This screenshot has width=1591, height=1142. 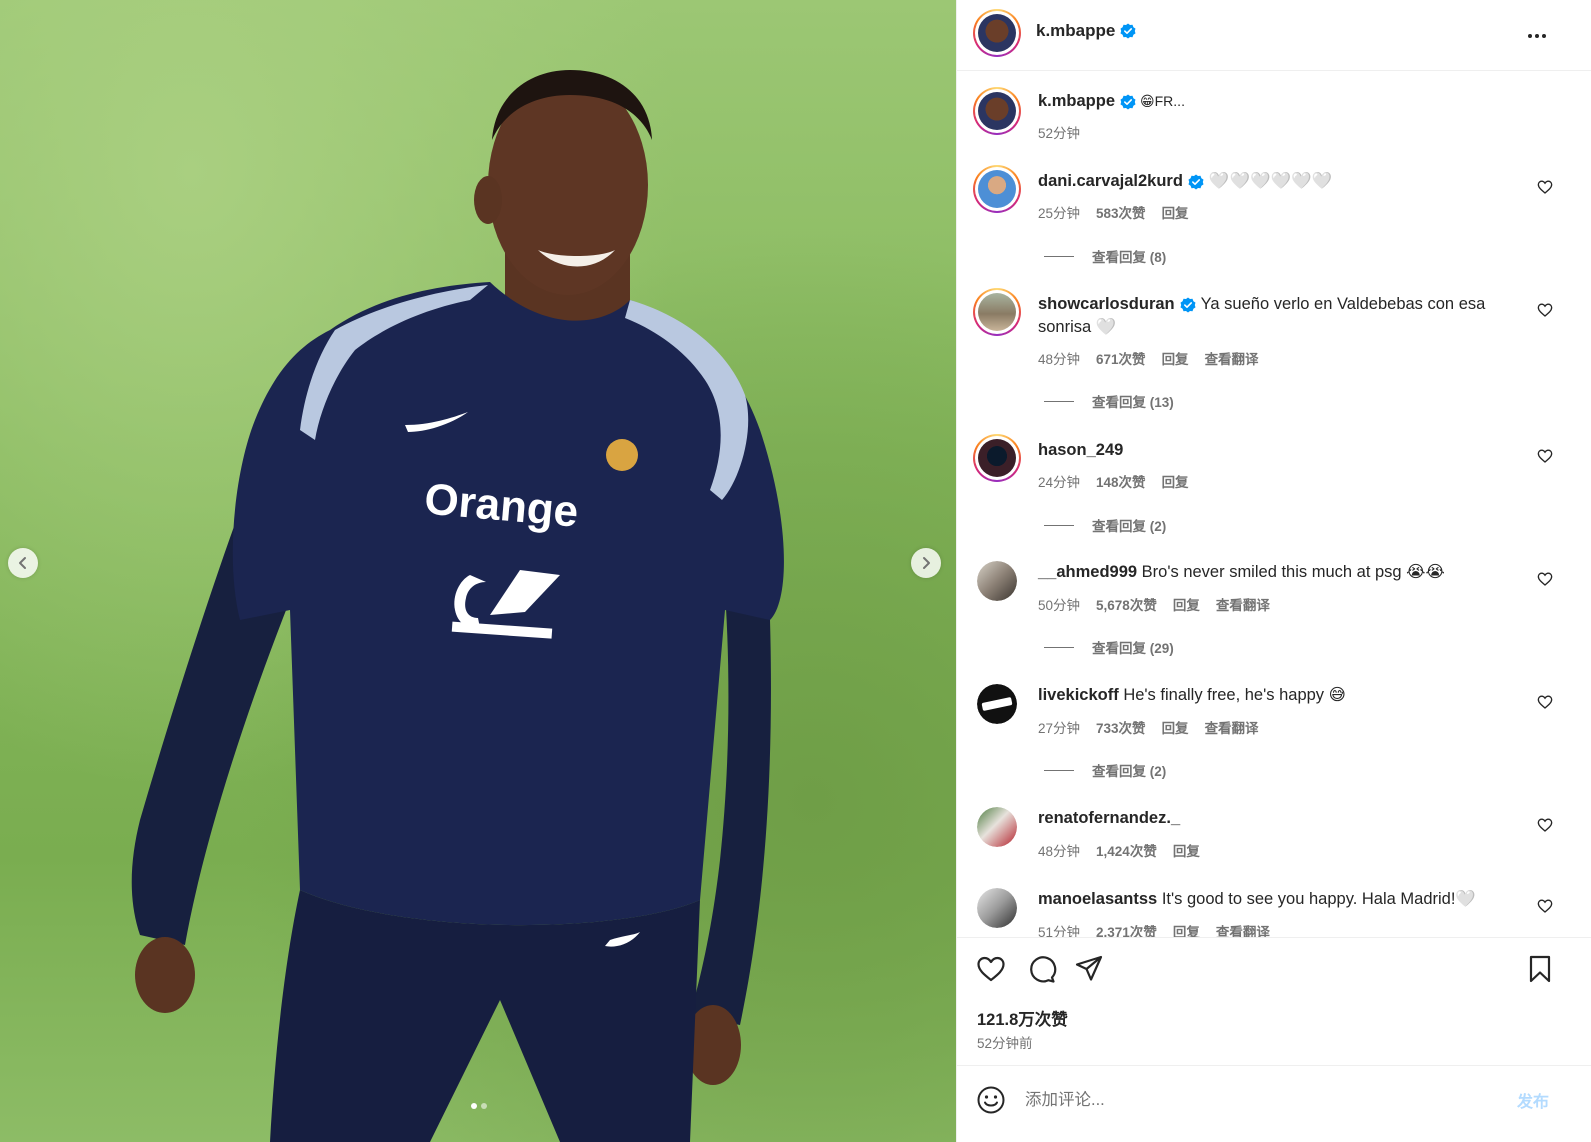 I want to click on next-photo-button, so click(x=926, y=563).